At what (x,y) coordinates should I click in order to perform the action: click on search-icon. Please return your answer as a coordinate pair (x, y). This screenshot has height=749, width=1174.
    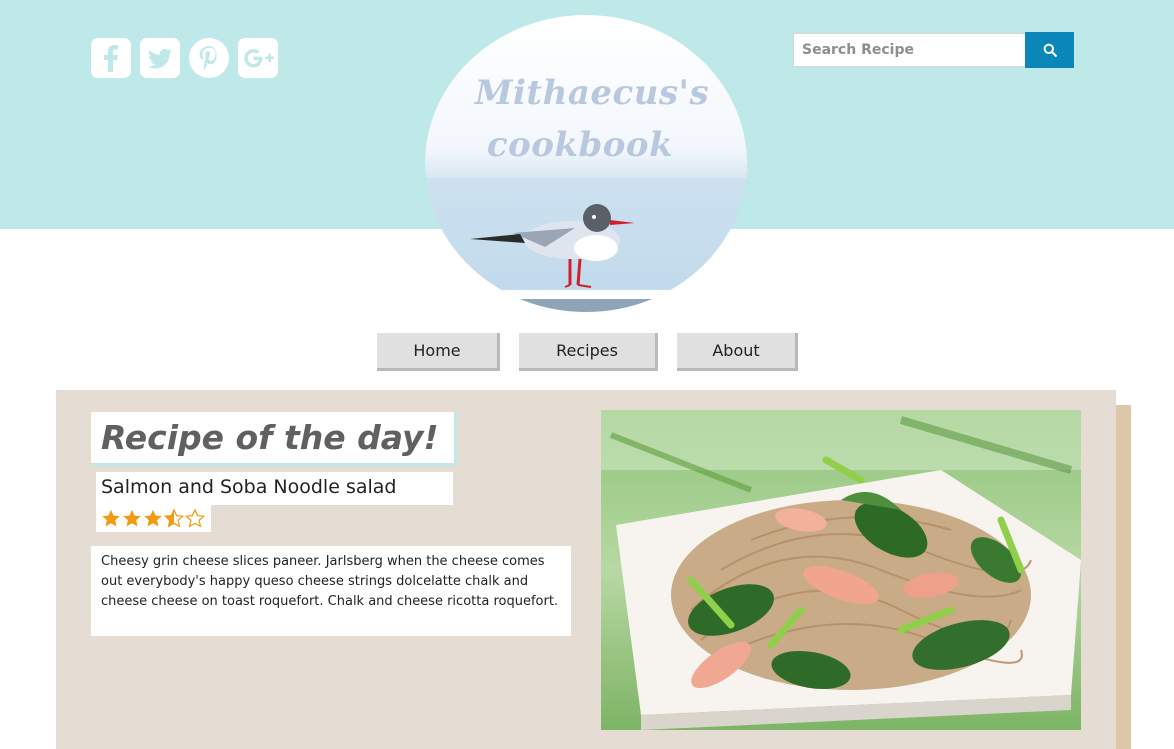
    Looking at the image, I should click on (1050, 50).